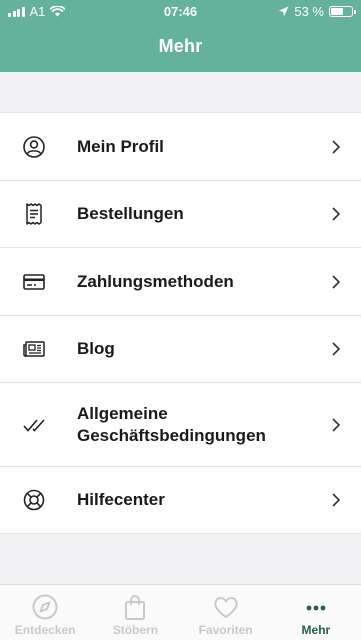 This screenshot has height=640, width=361. I want to click on menu-item-label: Allgemeine Geschäftsbedingungen, so click(171, 424).